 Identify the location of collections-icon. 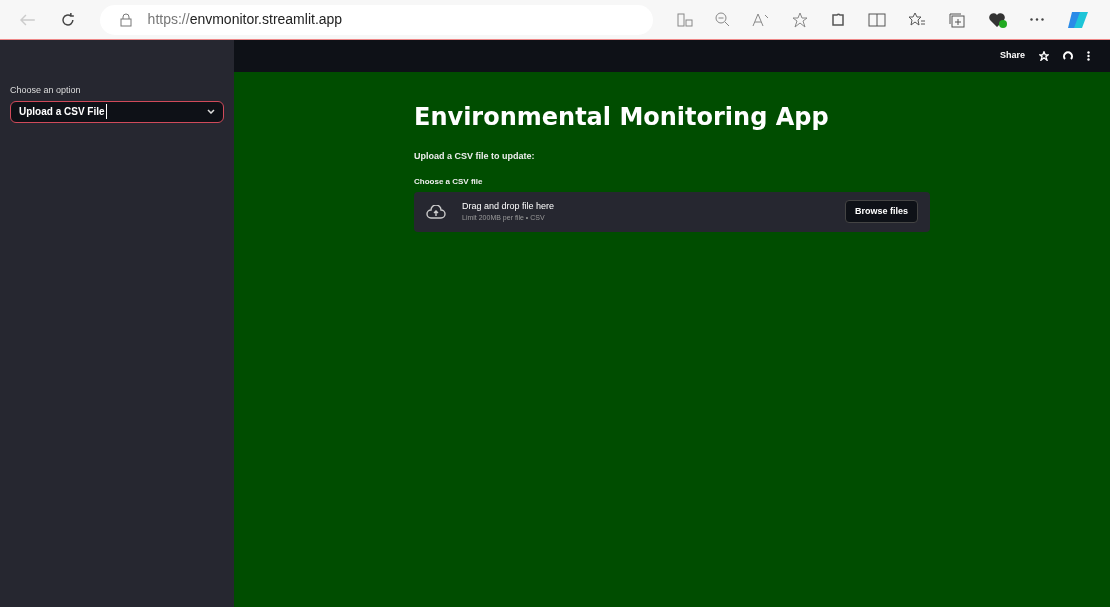
(957, 19).